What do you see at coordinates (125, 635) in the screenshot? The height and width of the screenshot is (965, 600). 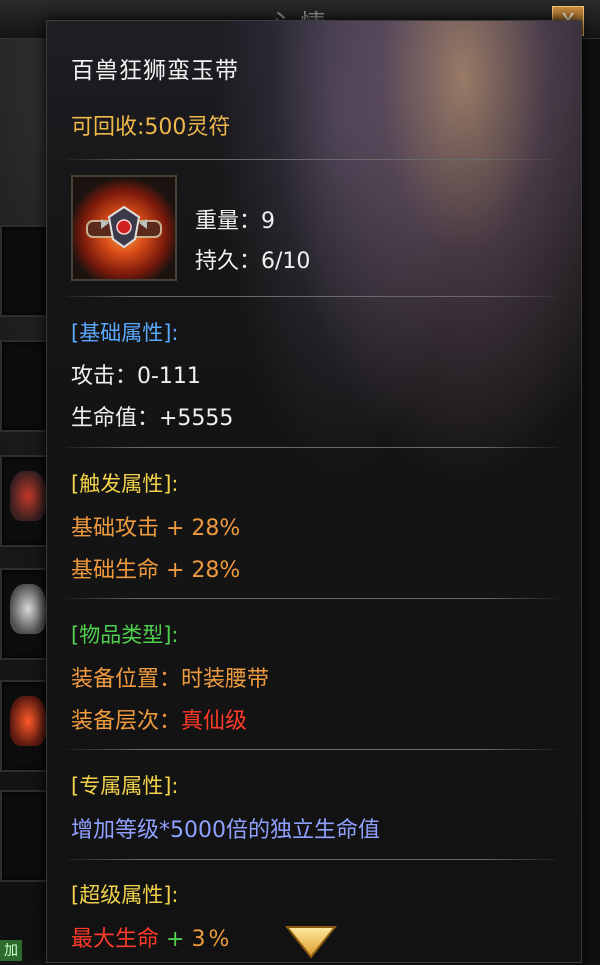 I see `item-type-header: [物品类型]:` at bounding box center [125, 635].